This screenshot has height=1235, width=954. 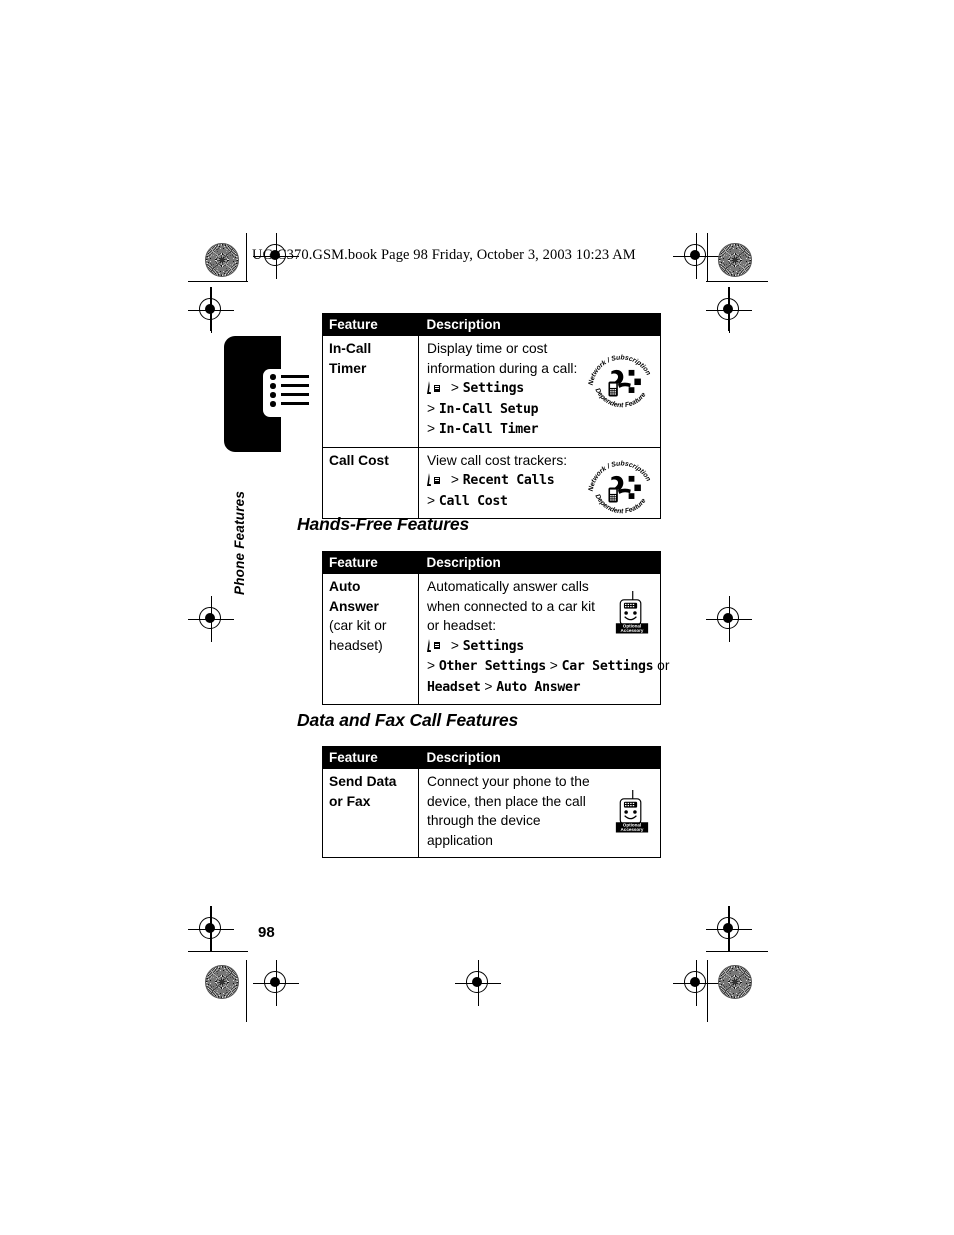 What do you see at coordinates (218, 282) in the screenshot?
I see `trim-line-upper-left` at bounding box center [218, 282].